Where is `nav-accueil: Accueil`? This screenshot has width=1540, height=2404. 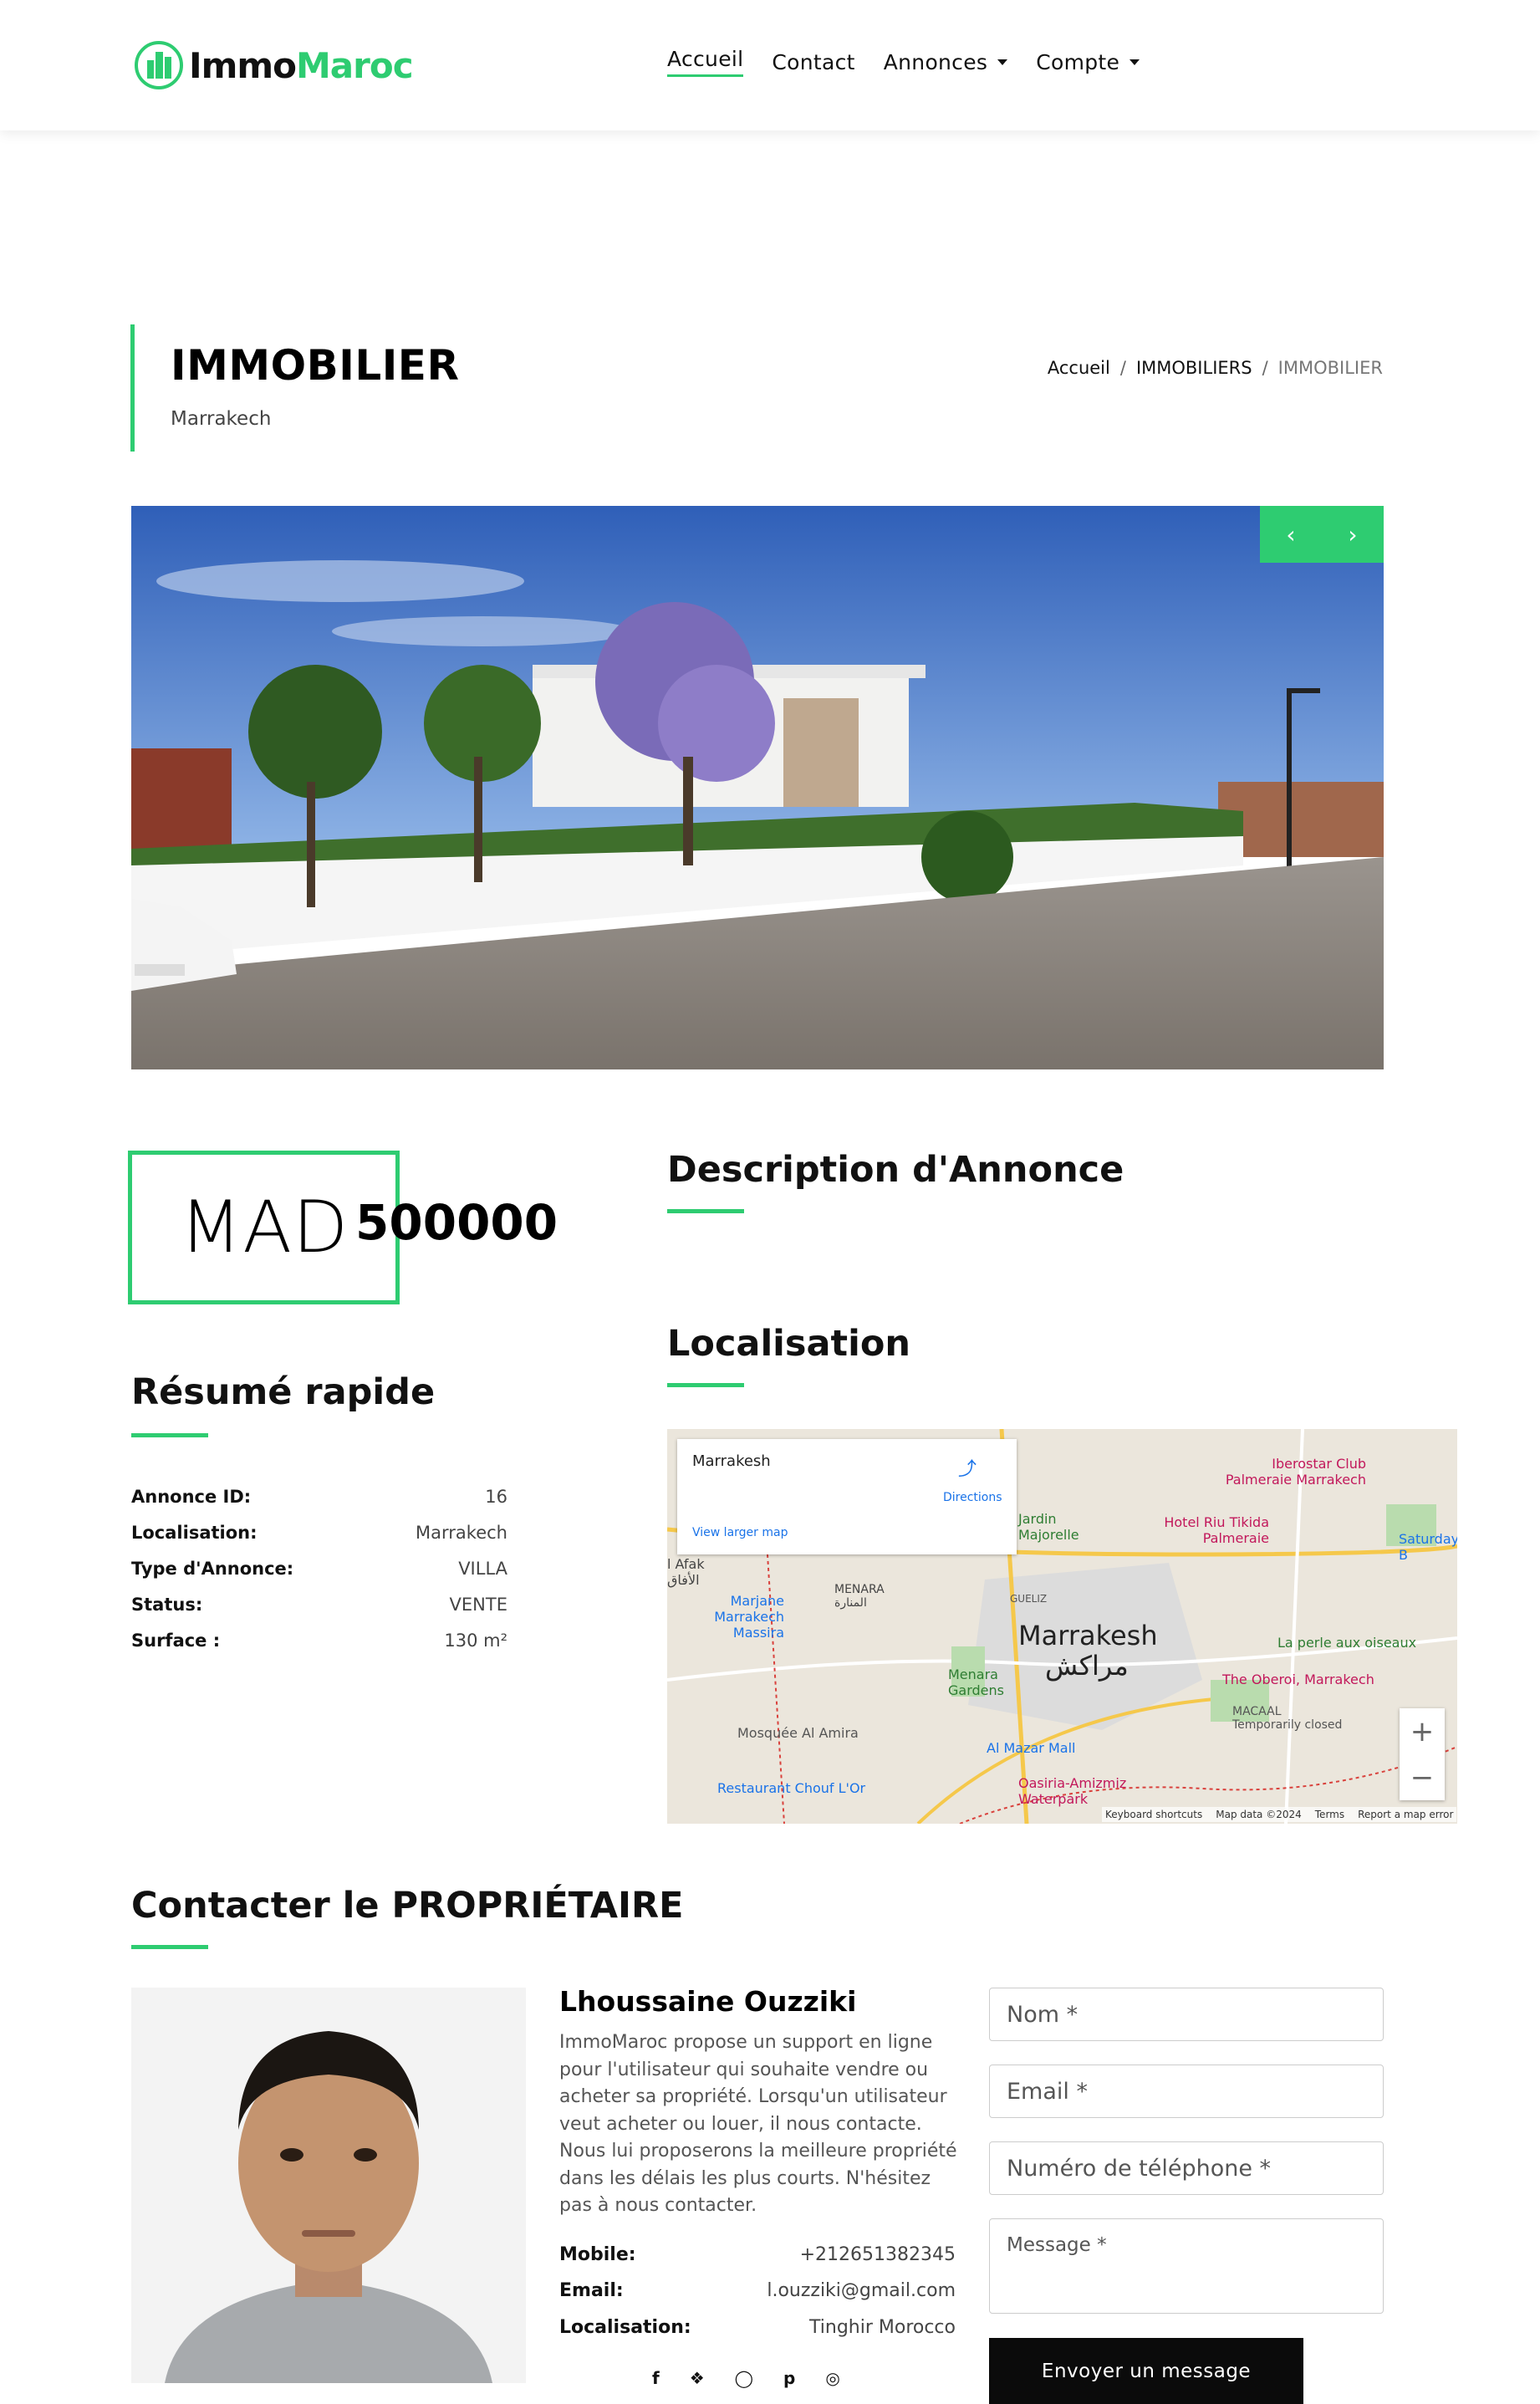
nav-accueil: Accueil is located at coordinates (705, 62).